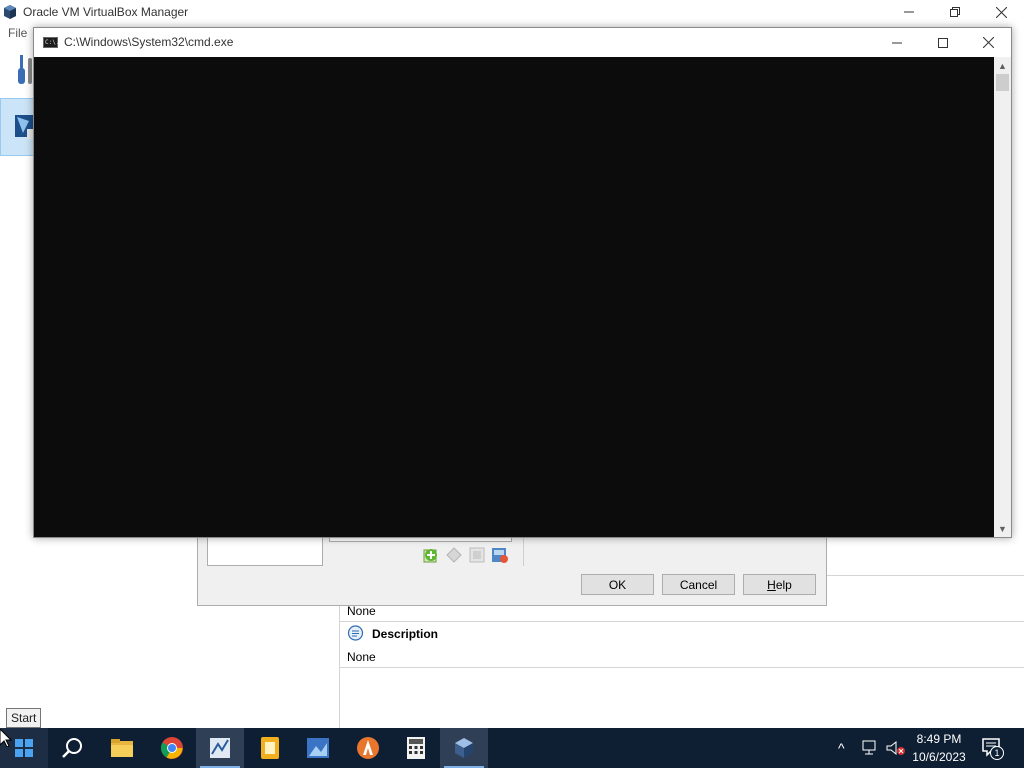 The height and width of the screenshot is (768, 1024). I want to click on restore-icon, so click(955, 12).